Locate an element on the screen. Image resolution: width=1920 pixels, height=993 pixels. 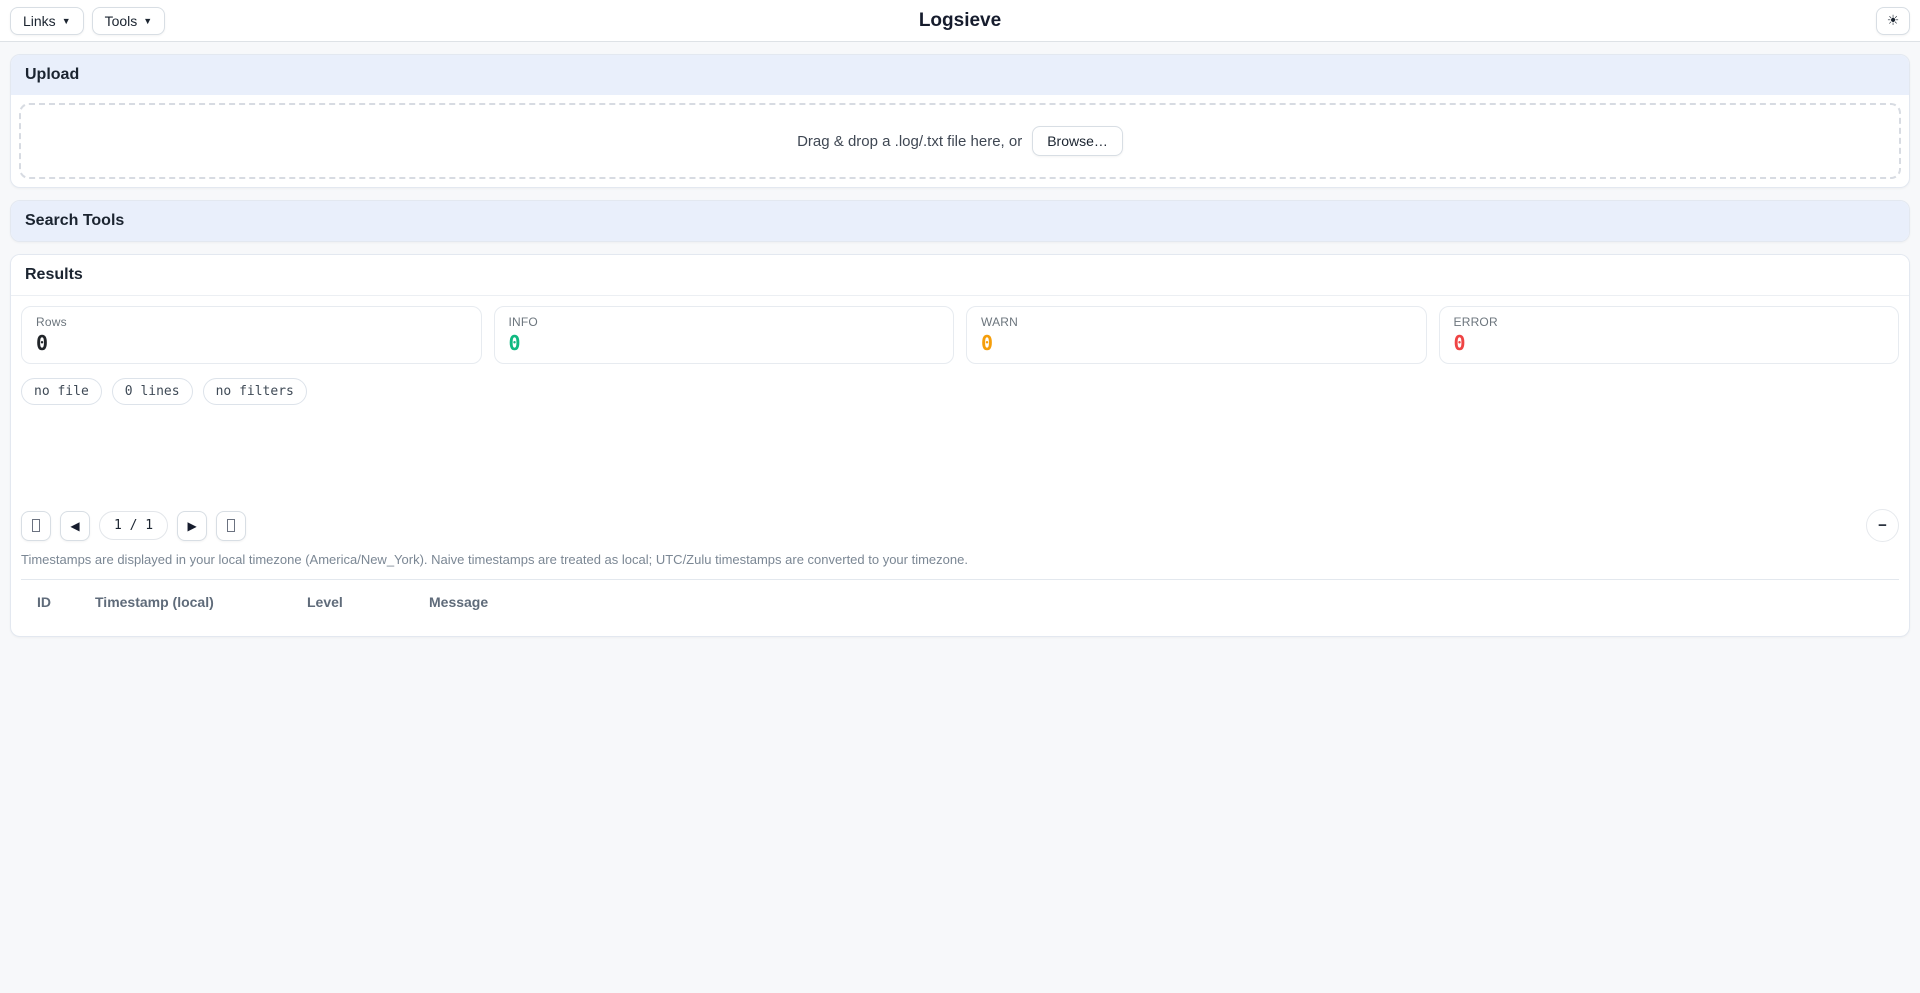
sun-icon: ☀ is located at coordinates (1893, 20).